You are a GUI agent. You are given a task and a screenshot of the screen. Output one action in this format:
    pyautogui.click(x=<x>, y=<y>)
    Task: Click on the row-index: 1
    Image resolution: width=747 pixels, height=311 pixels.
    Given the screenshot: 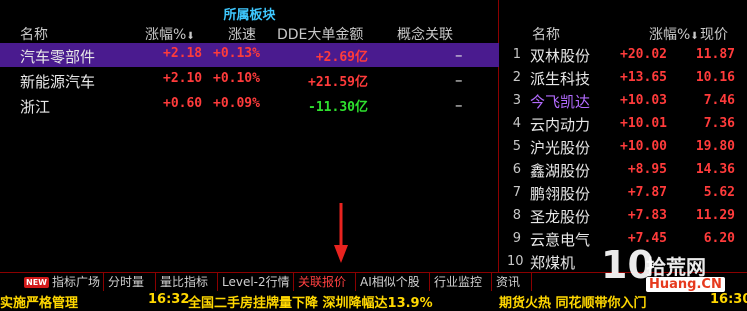 What is the action you would take?
    pyautogui.click(x=516, y=54)
    